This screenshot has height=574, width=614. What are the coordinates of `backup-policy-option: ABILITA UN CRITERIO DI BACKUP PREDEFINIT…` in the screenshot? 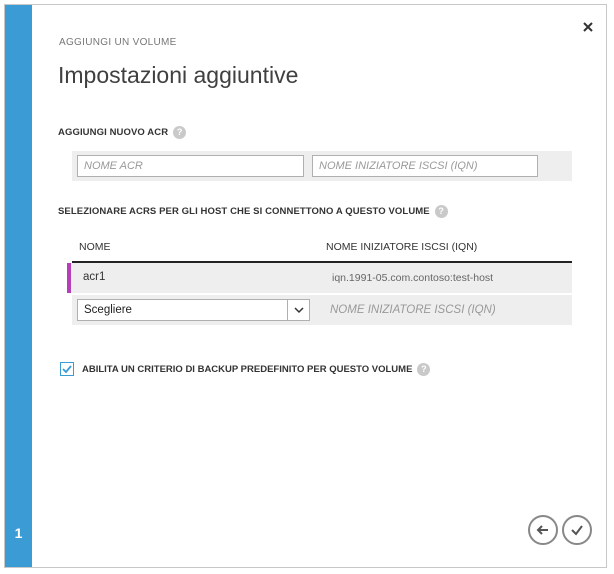 It's located at (245, 369).